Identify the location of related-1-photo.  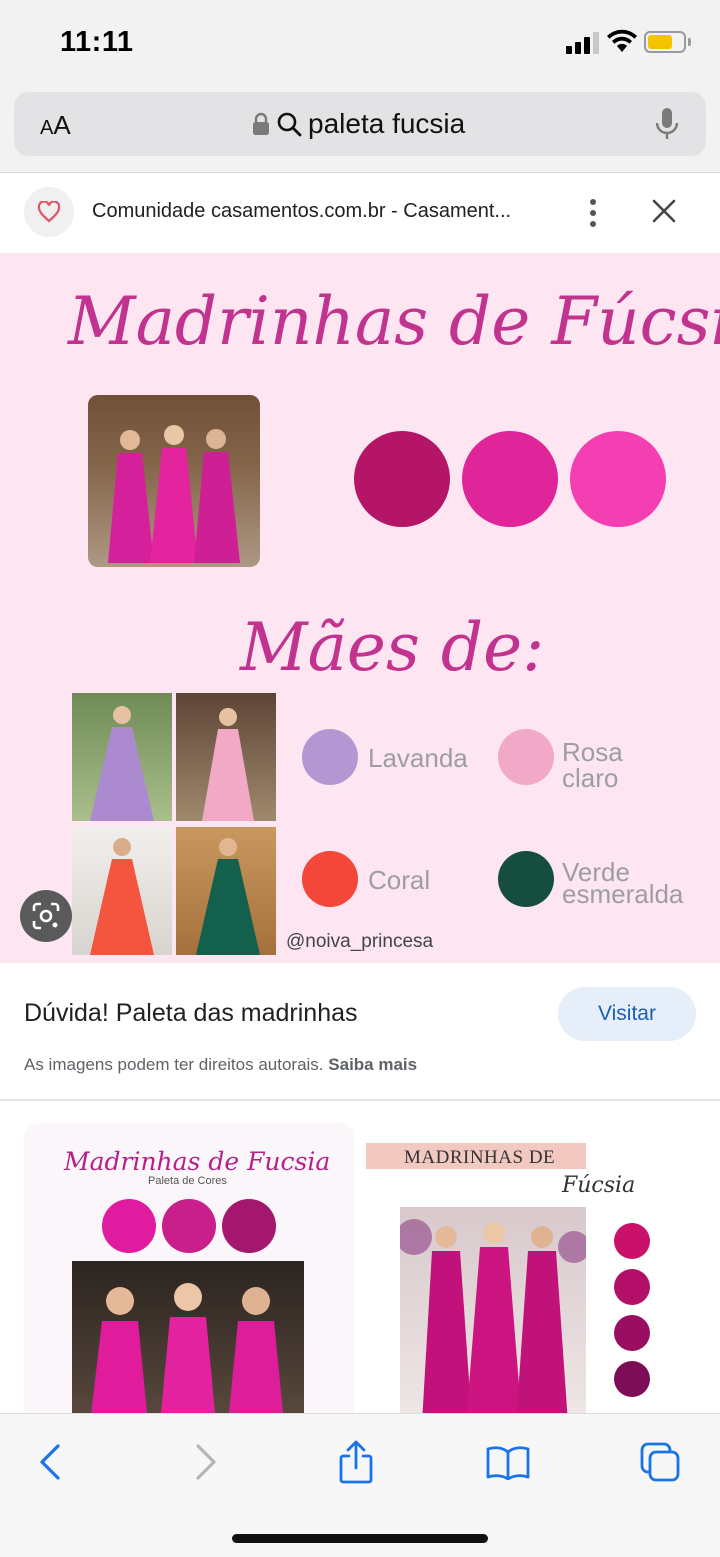
(188, 1337).